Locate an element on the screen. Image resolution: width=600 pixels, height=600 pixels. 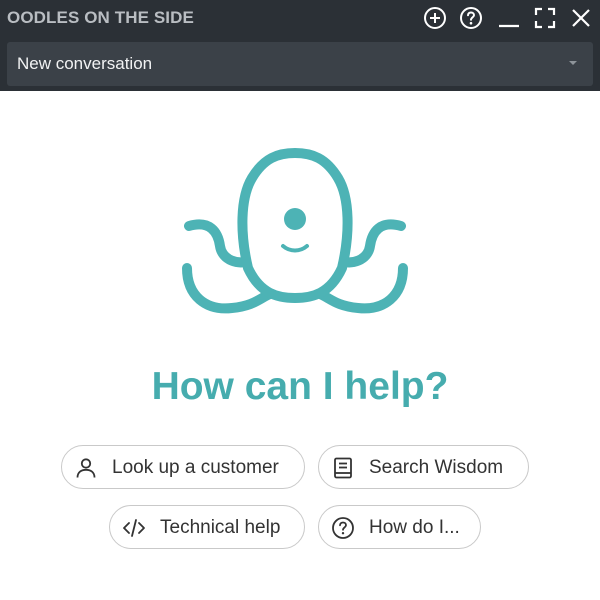
chevron-down-icon is located at coordinates (573, 63).